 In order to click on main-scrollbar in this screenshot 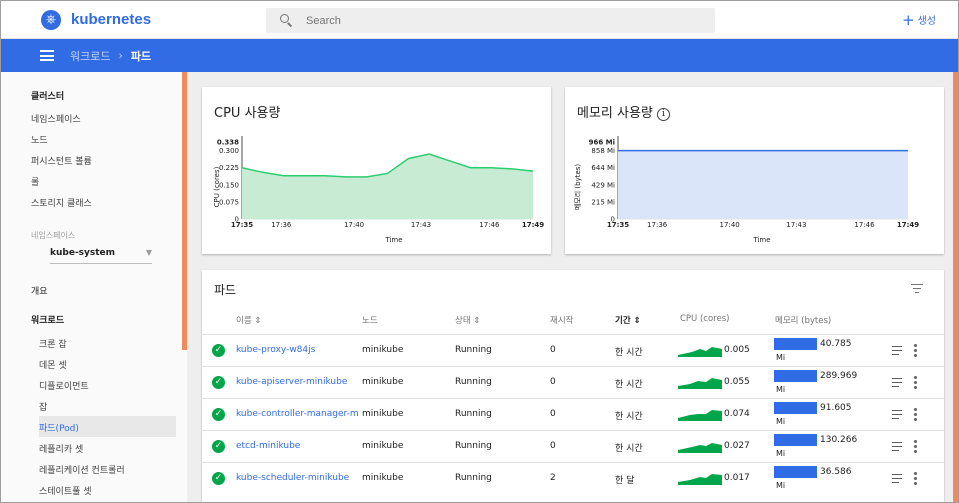, I will do `click(955, 287)`.